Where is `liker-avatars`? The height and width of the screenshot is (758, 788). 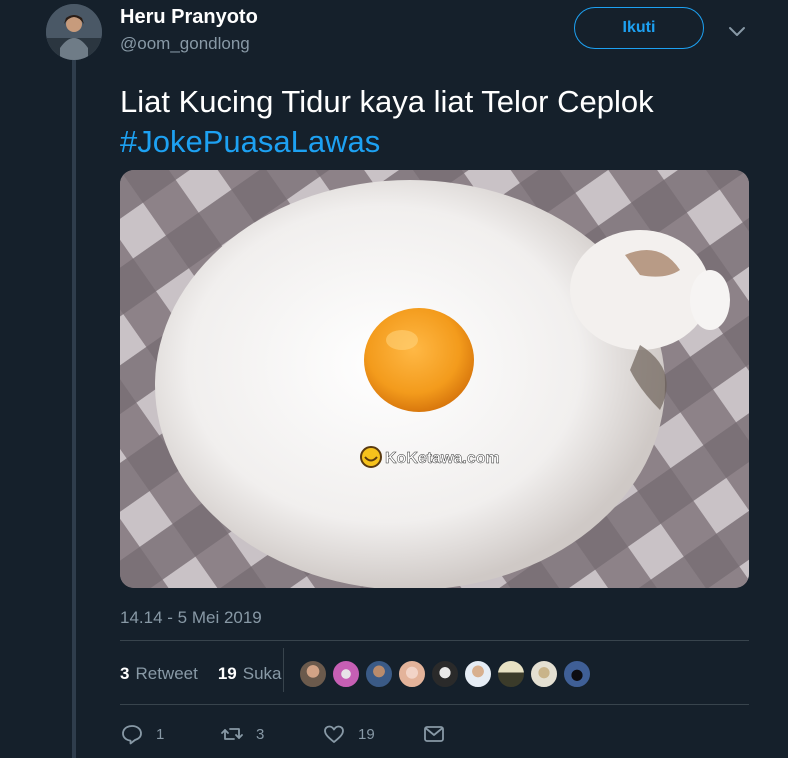
liker-avatars is located at coordinates (445, 674).